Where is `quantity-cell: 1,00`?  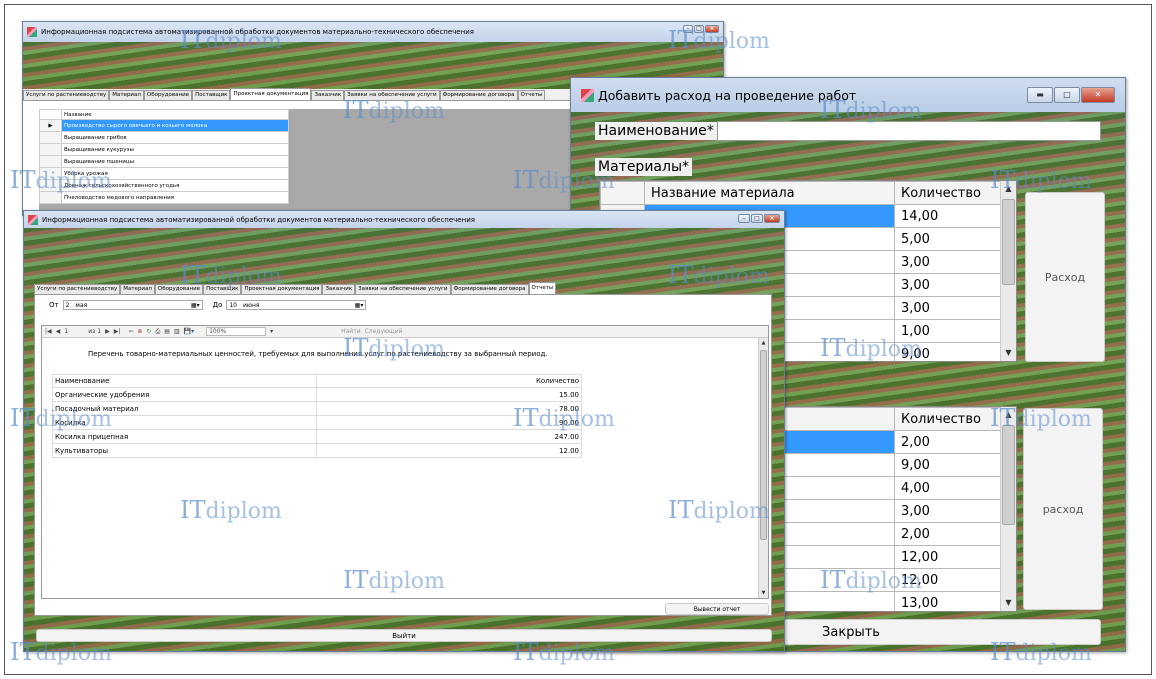
quantity-cell: 1,00 is located at coordinates (948, 331).